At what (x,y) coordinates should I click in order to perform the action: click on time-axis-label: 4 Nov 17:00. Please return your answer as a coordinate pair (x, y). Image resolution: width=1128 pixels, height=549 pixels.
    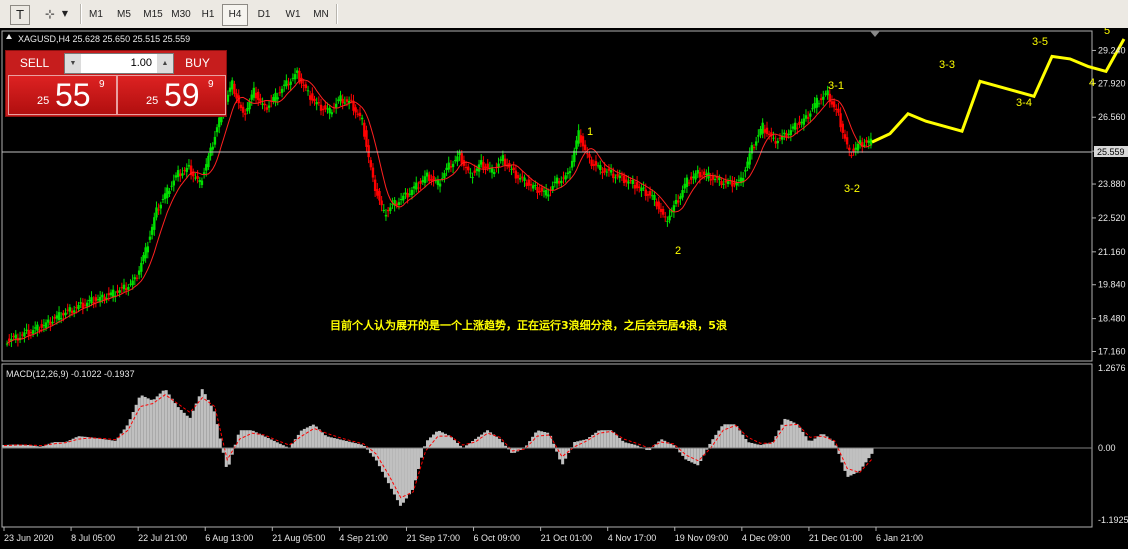
    Looking at the image, I should click on (632, 538).